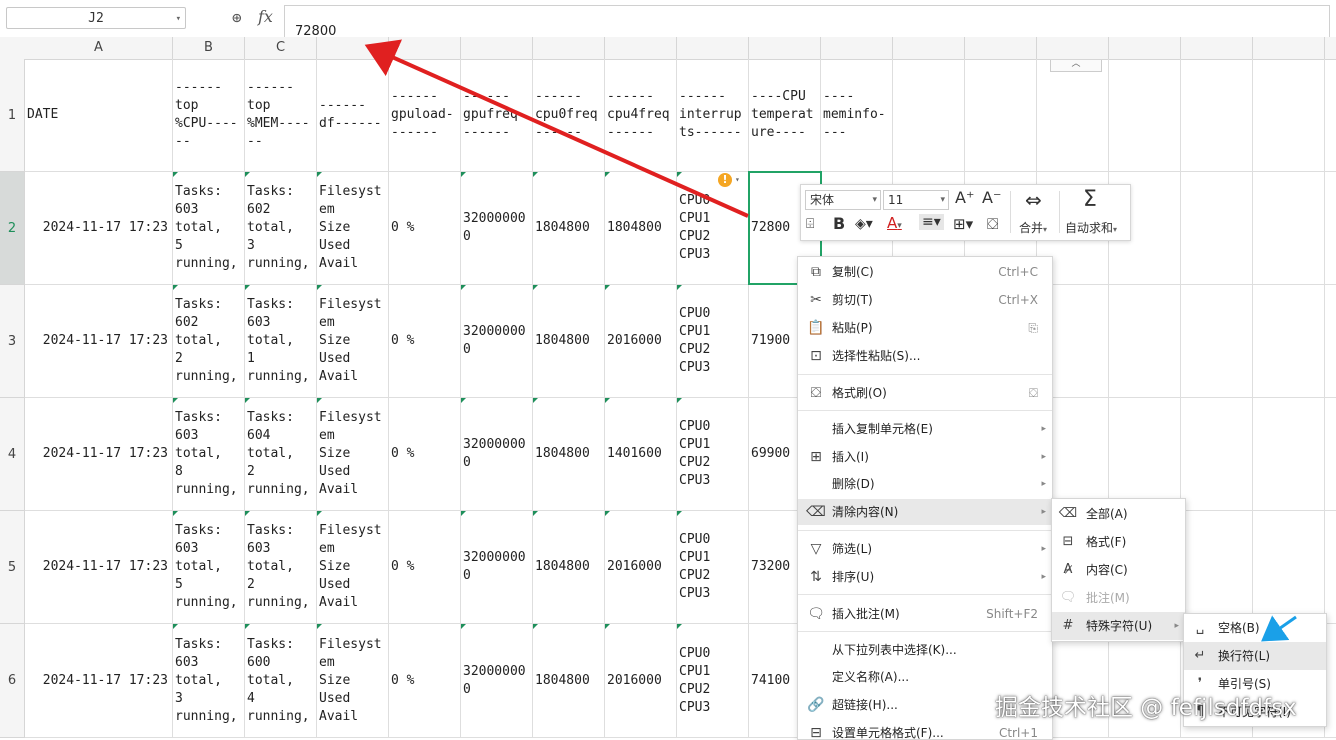 This screenshot has height=740, width=1336. I want to click on menu-item-clear: ⌫ 清除内容(N) ▸, so click(925, 512).